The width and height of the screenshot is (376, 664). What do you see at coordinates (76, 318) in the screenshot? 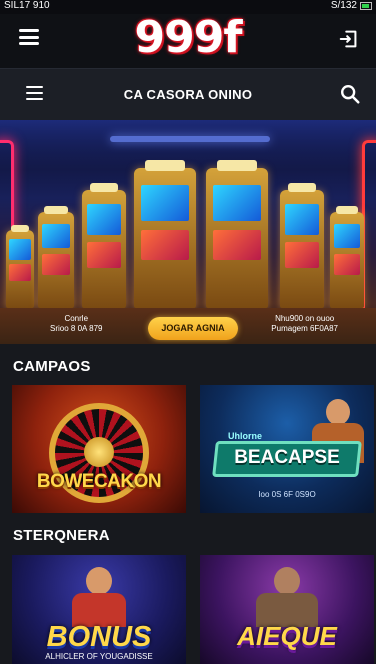
I see `hero-left-caption-line1: Conrle` at bounding box center [76, 318].